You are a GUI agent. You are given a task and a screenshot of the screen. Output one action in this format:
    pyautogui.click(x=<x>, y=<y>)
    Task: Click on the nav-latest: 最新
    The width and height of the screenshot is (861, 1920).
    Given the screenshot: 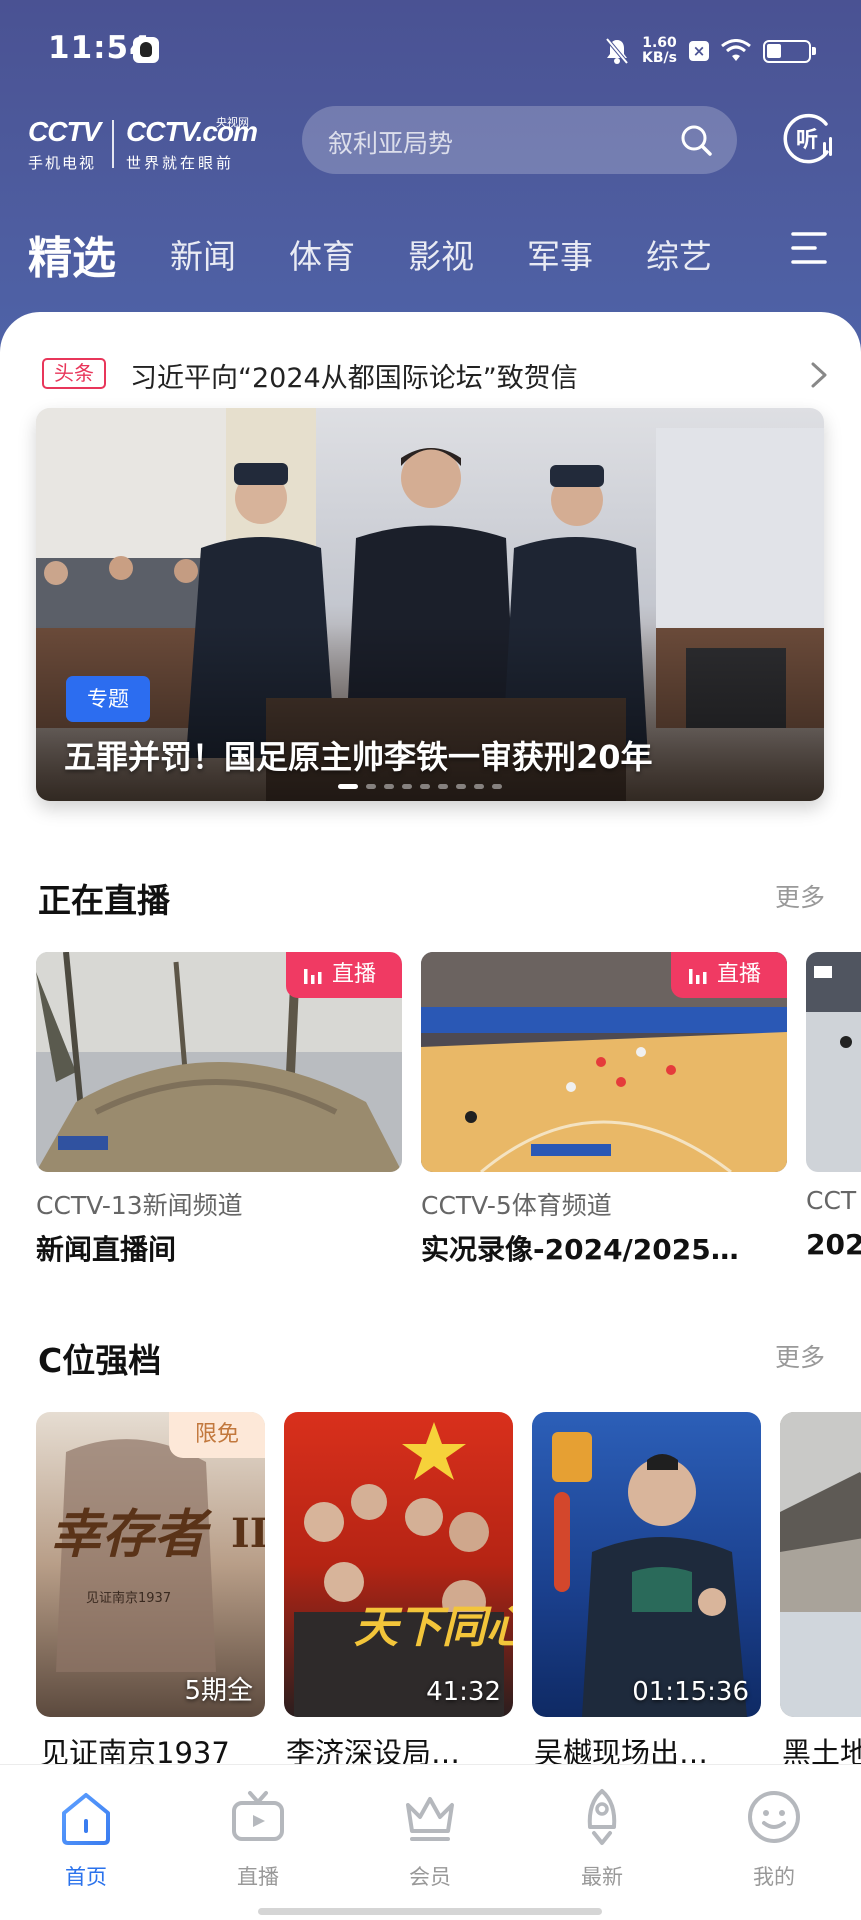 What is the action you would take?
    pyautogui.click(x=602, y=1838)
    